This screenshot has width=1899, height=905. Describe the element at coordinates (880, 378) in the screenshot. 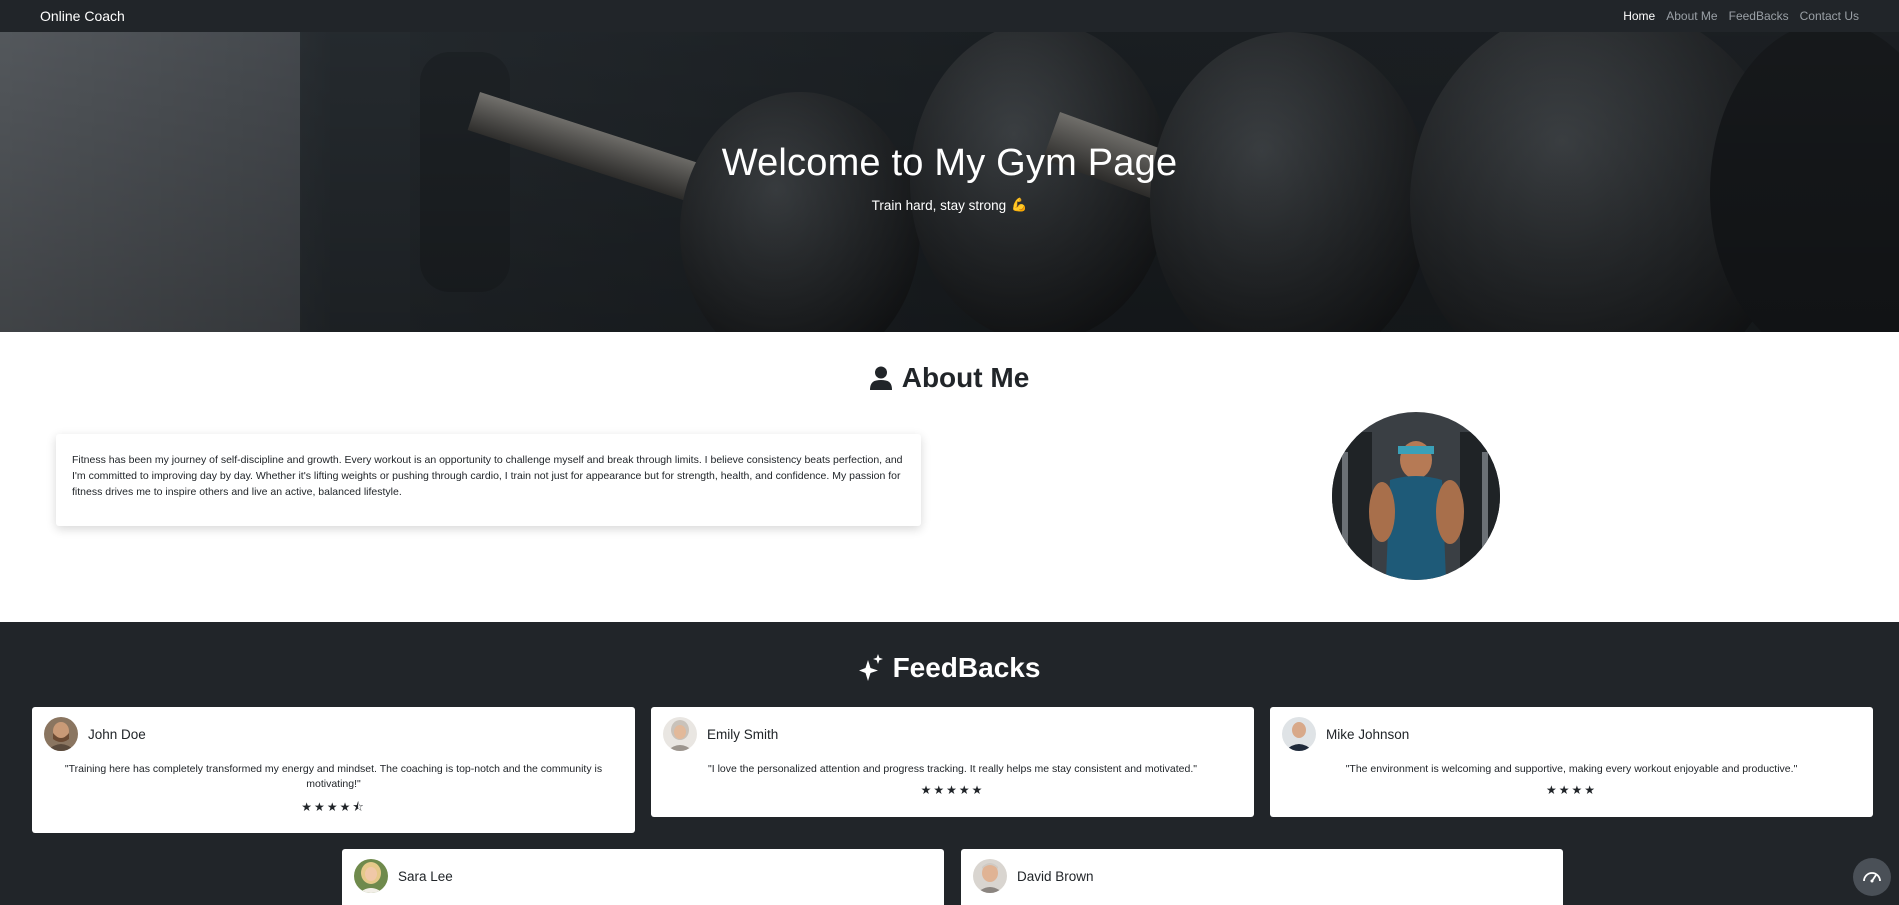

I see `user-icon` at that location.